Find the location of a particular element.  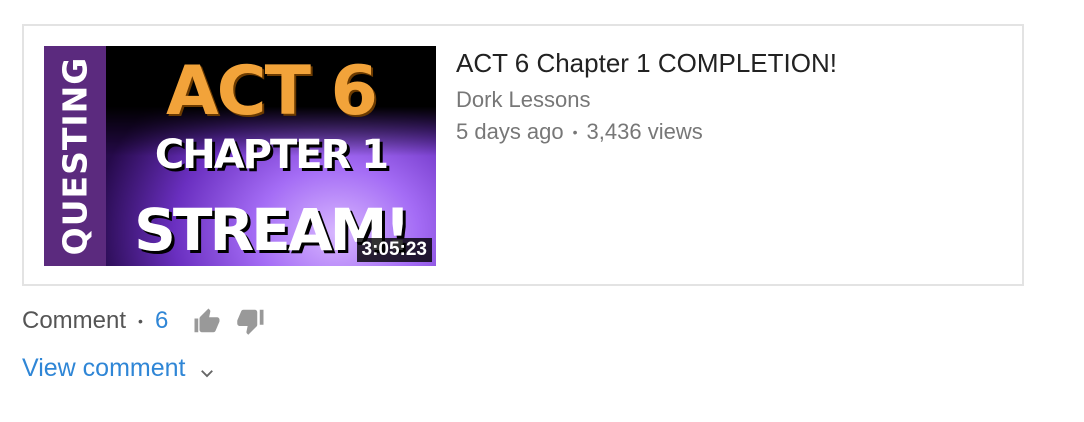

video-age: 5 days ago is located at coordinates (510, 131).